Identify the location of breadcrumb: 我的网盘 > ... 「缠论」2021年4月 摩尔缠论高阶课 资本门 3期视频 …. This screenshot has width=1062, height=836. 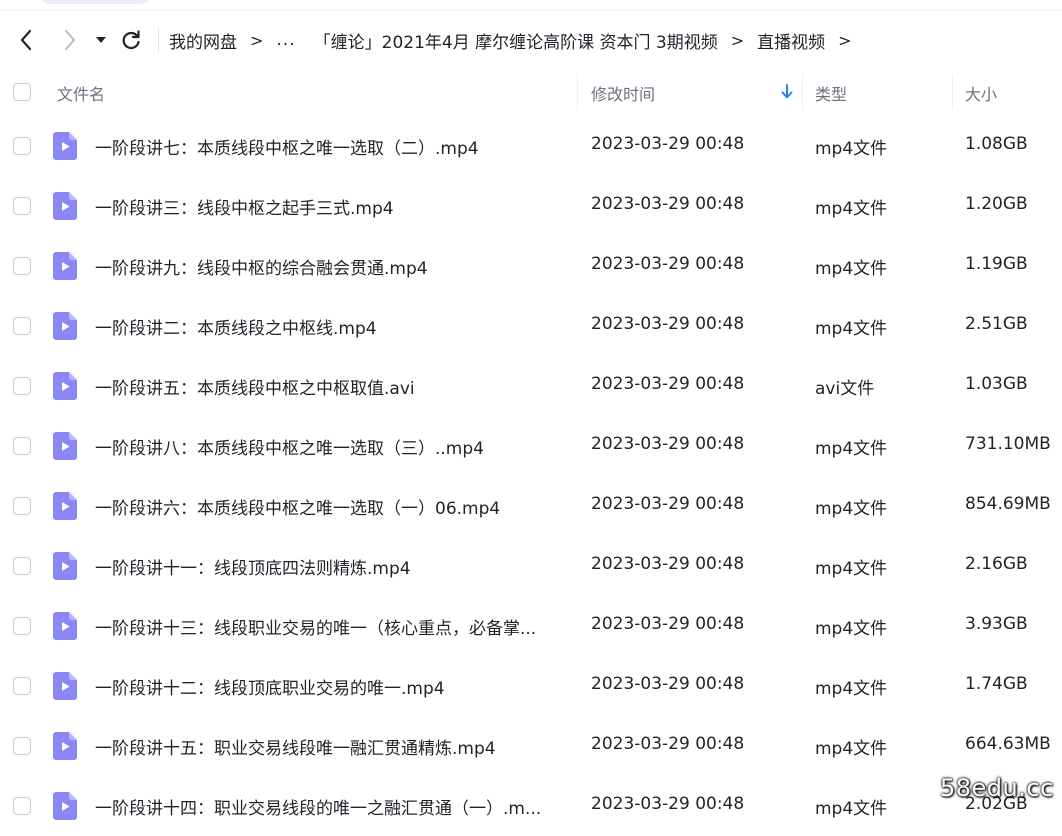
(517, 40).